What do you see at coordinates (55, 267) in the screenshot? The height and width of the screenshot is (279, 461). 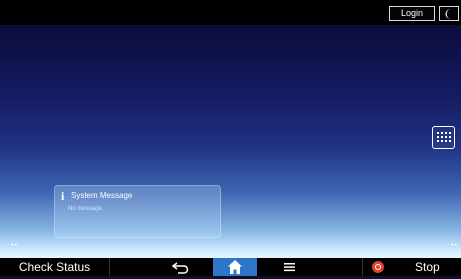 I see `check-status-button: Check Status` at bounding box center [55, 267].